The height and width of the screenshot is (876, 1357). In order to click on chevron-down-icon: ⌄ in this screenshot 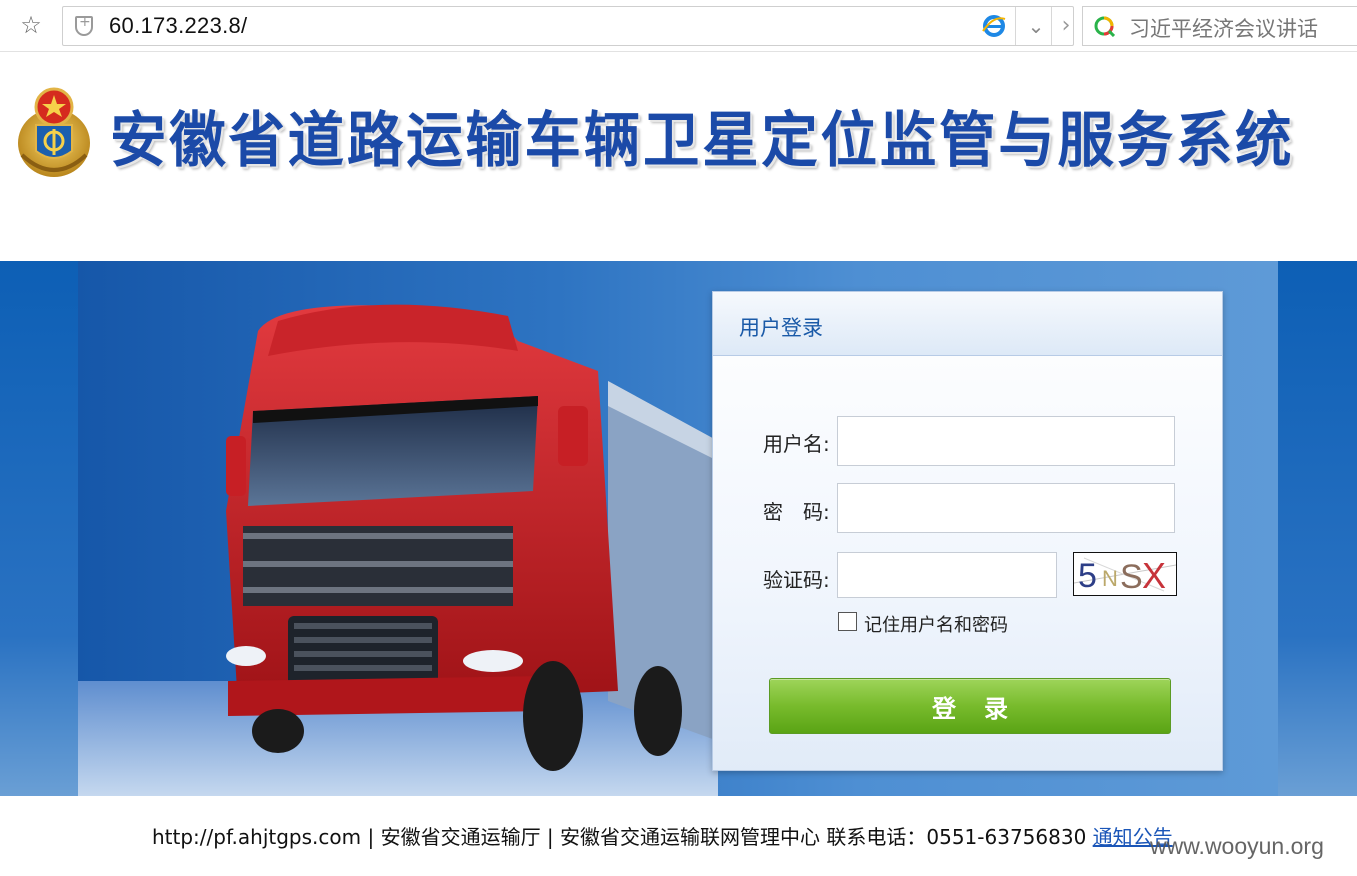, I will do `click(1036, 26)`.